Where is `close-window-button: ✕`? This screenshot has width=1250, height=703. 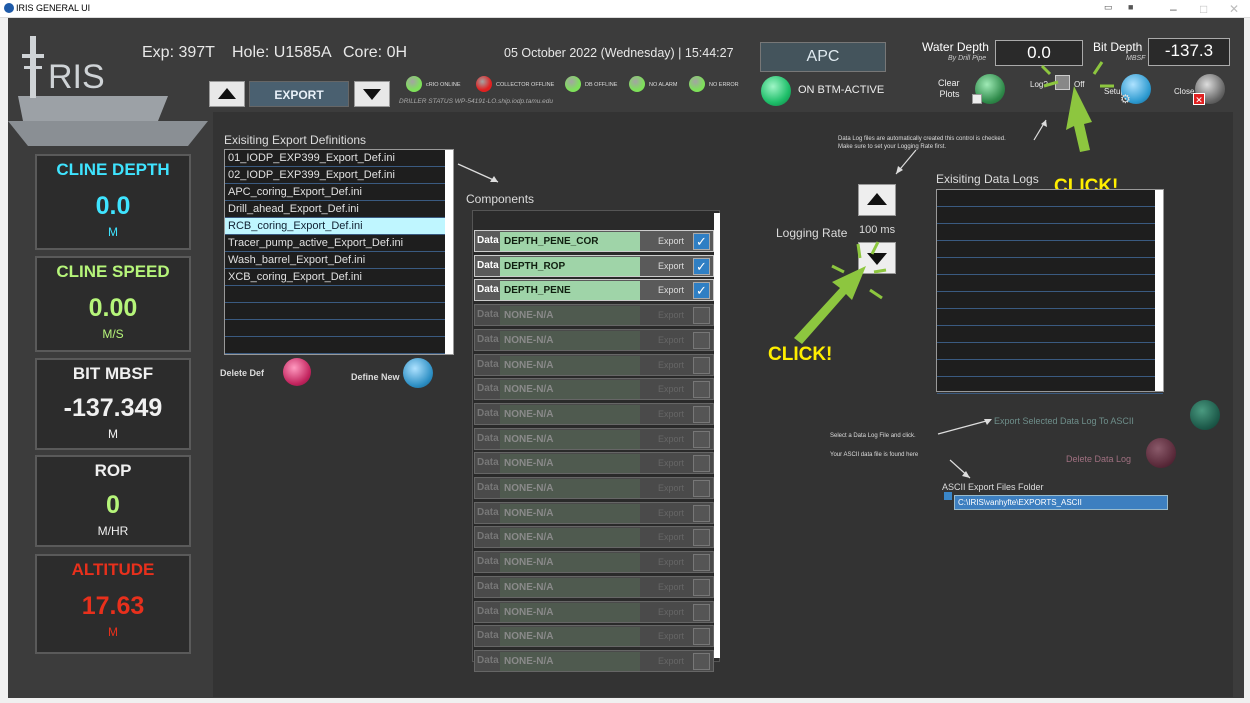 close-window-button: ✕ is located at coordinates (1234, 9).